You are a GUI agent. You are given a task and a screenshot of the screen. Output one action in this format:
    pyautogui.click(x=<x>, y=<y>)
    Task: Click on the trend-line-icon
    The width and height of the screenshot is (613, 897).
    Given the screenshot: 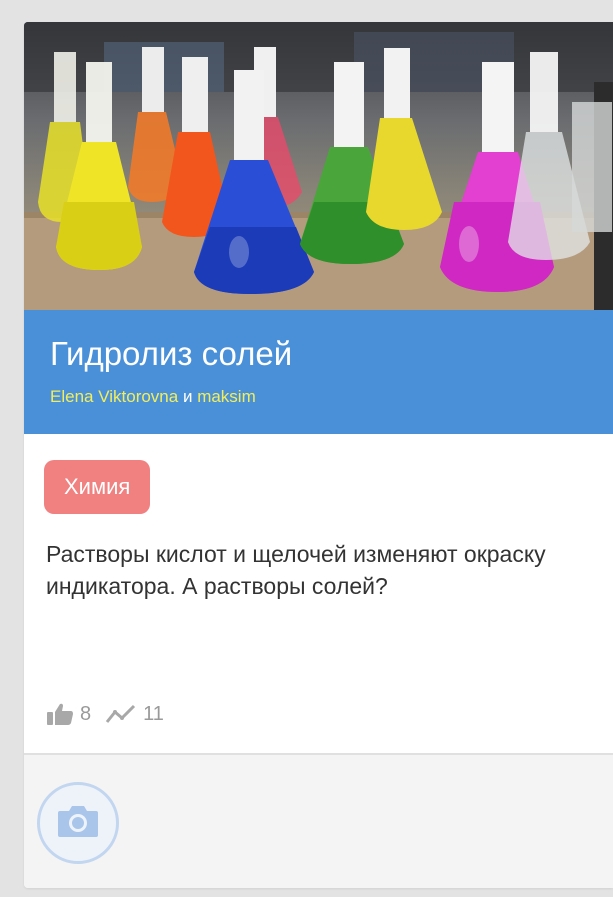 What is the action you would take?
    pyautogui.click(x=121, y=714)
    